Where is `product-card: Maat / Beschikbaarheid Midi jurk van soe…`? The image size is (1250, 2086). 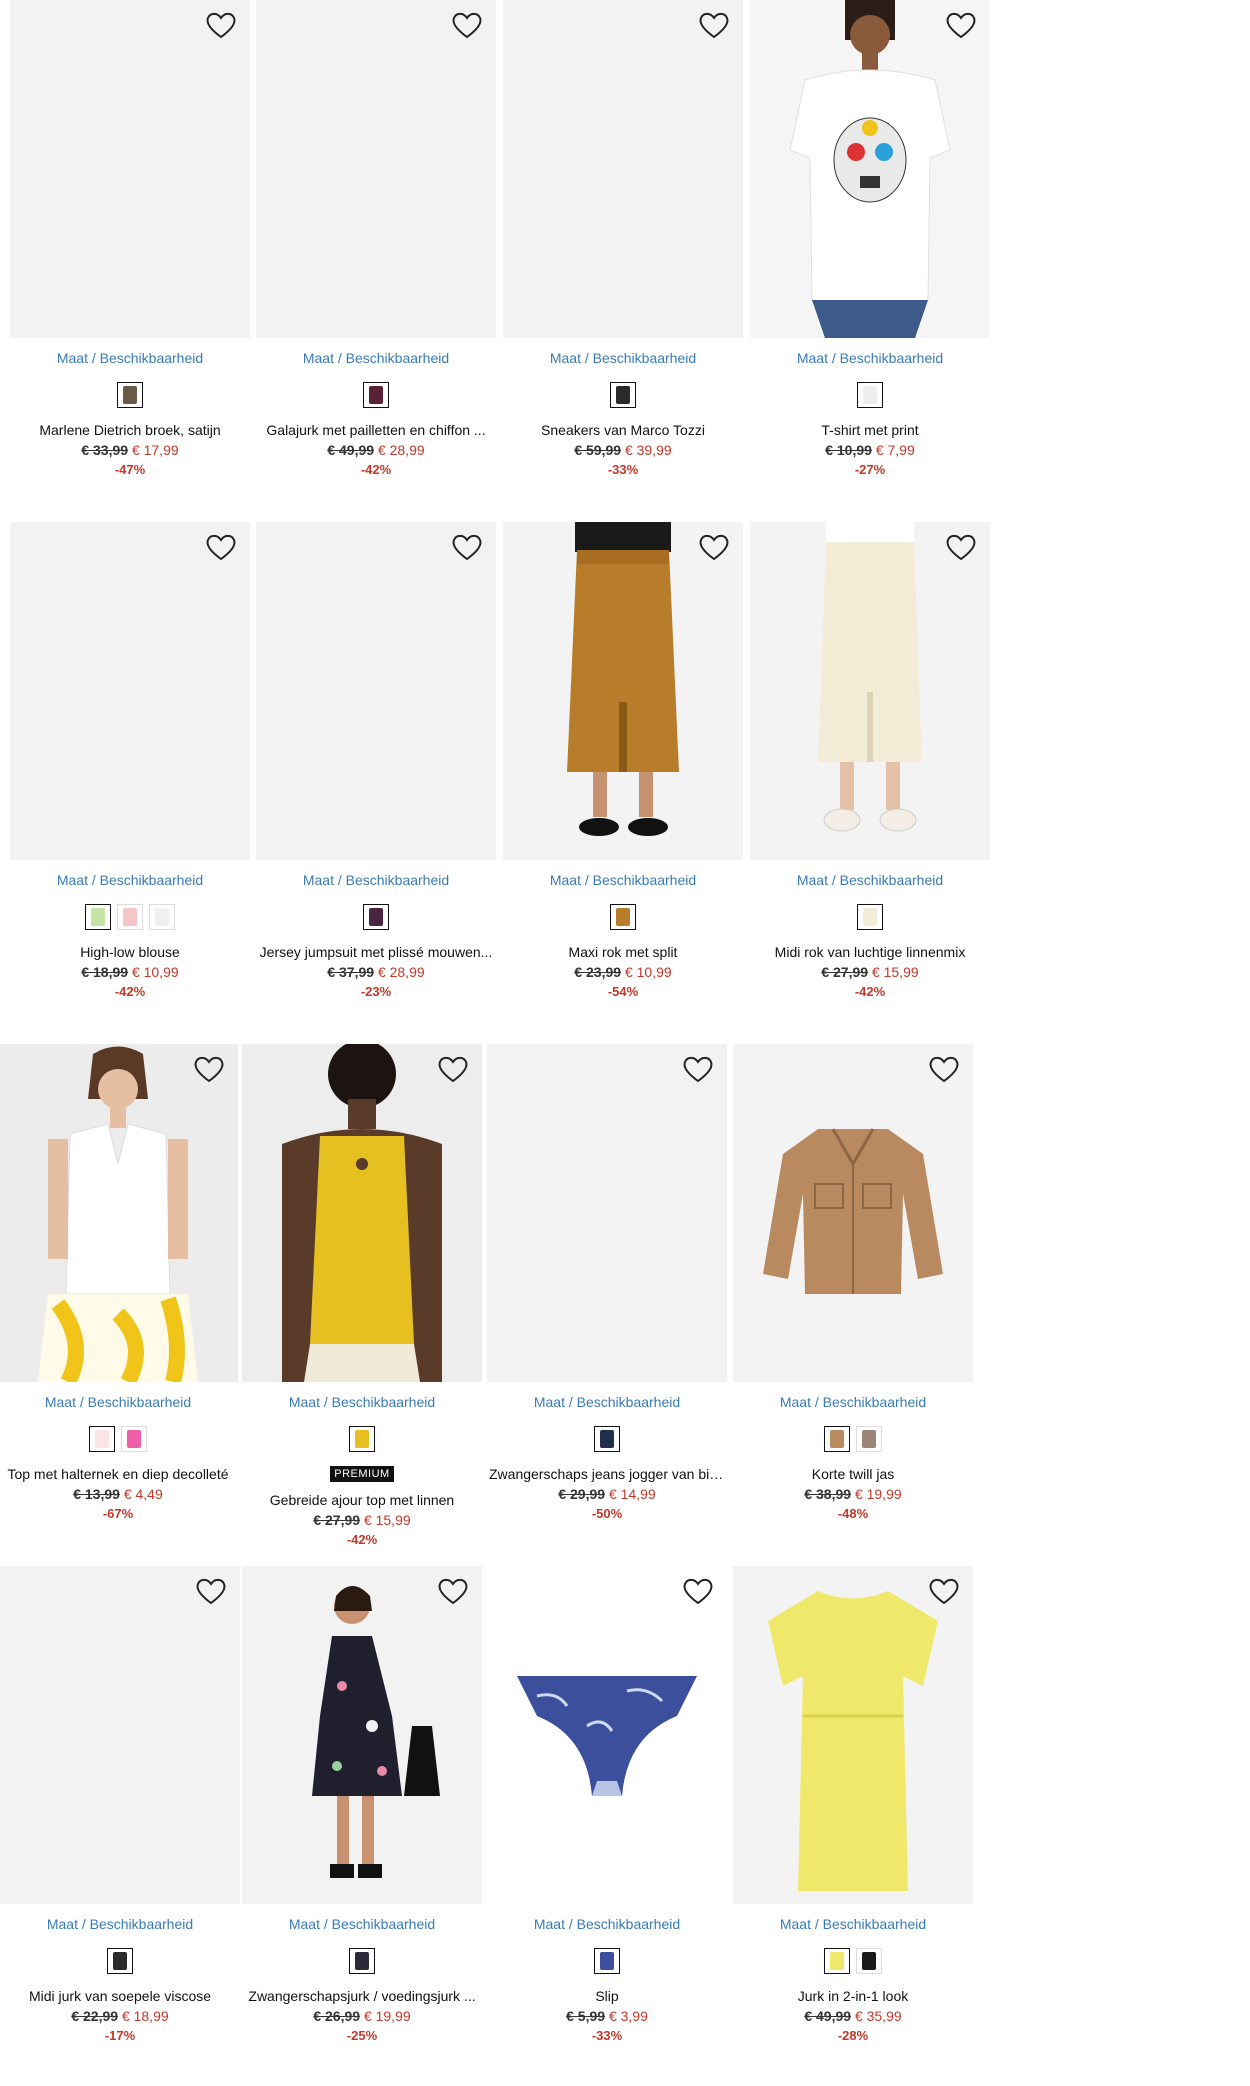
product-card: Maat / Beschikbaarheid Midi jurk van soe… is located at coordinates (120, 1826).